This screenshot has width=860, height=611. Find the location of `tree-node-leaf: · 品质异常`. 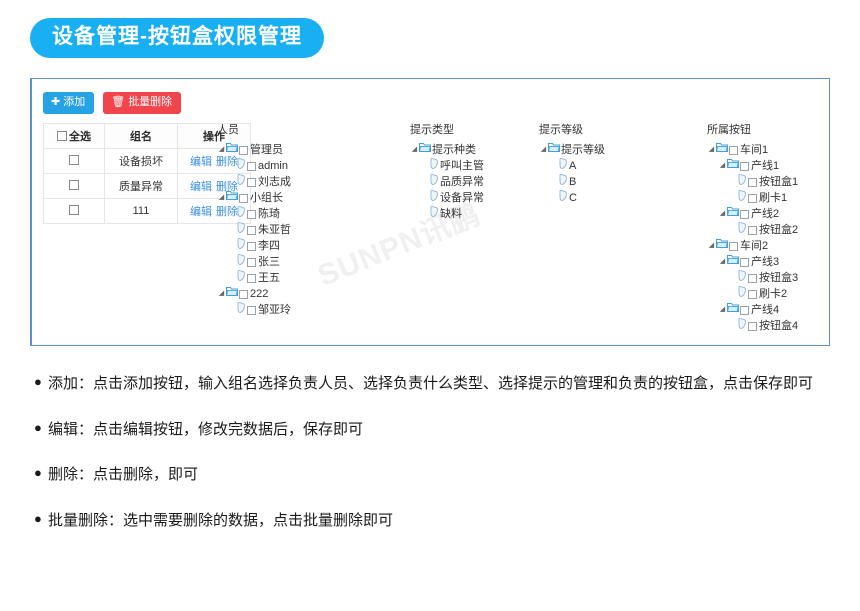

tree-node-leaf: · 品质异常 is located at coordinates (447, 182).